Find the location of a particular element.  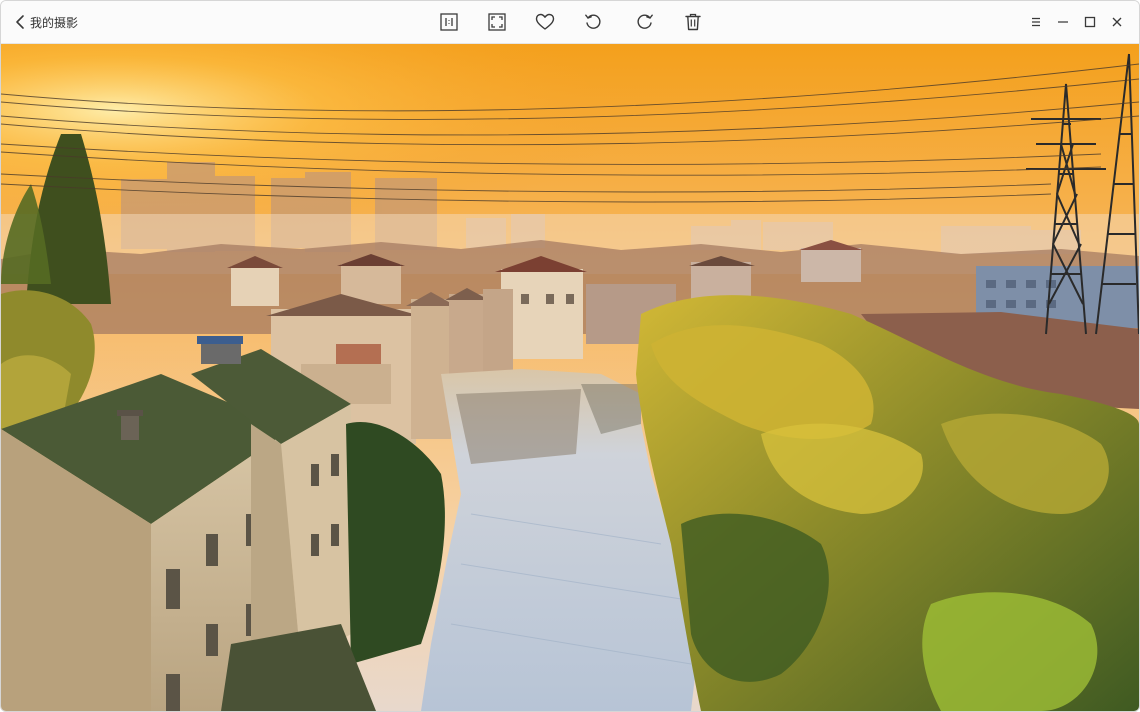

trash-icon is located at coordinates (693, 22).